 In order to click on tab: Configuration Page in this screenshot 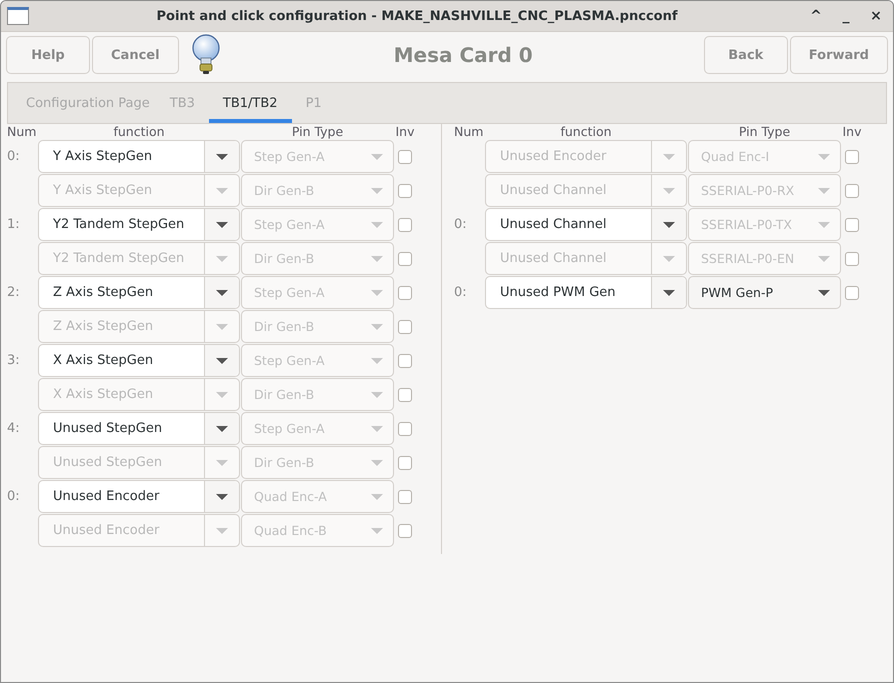, I will do `click(88, 103)`.